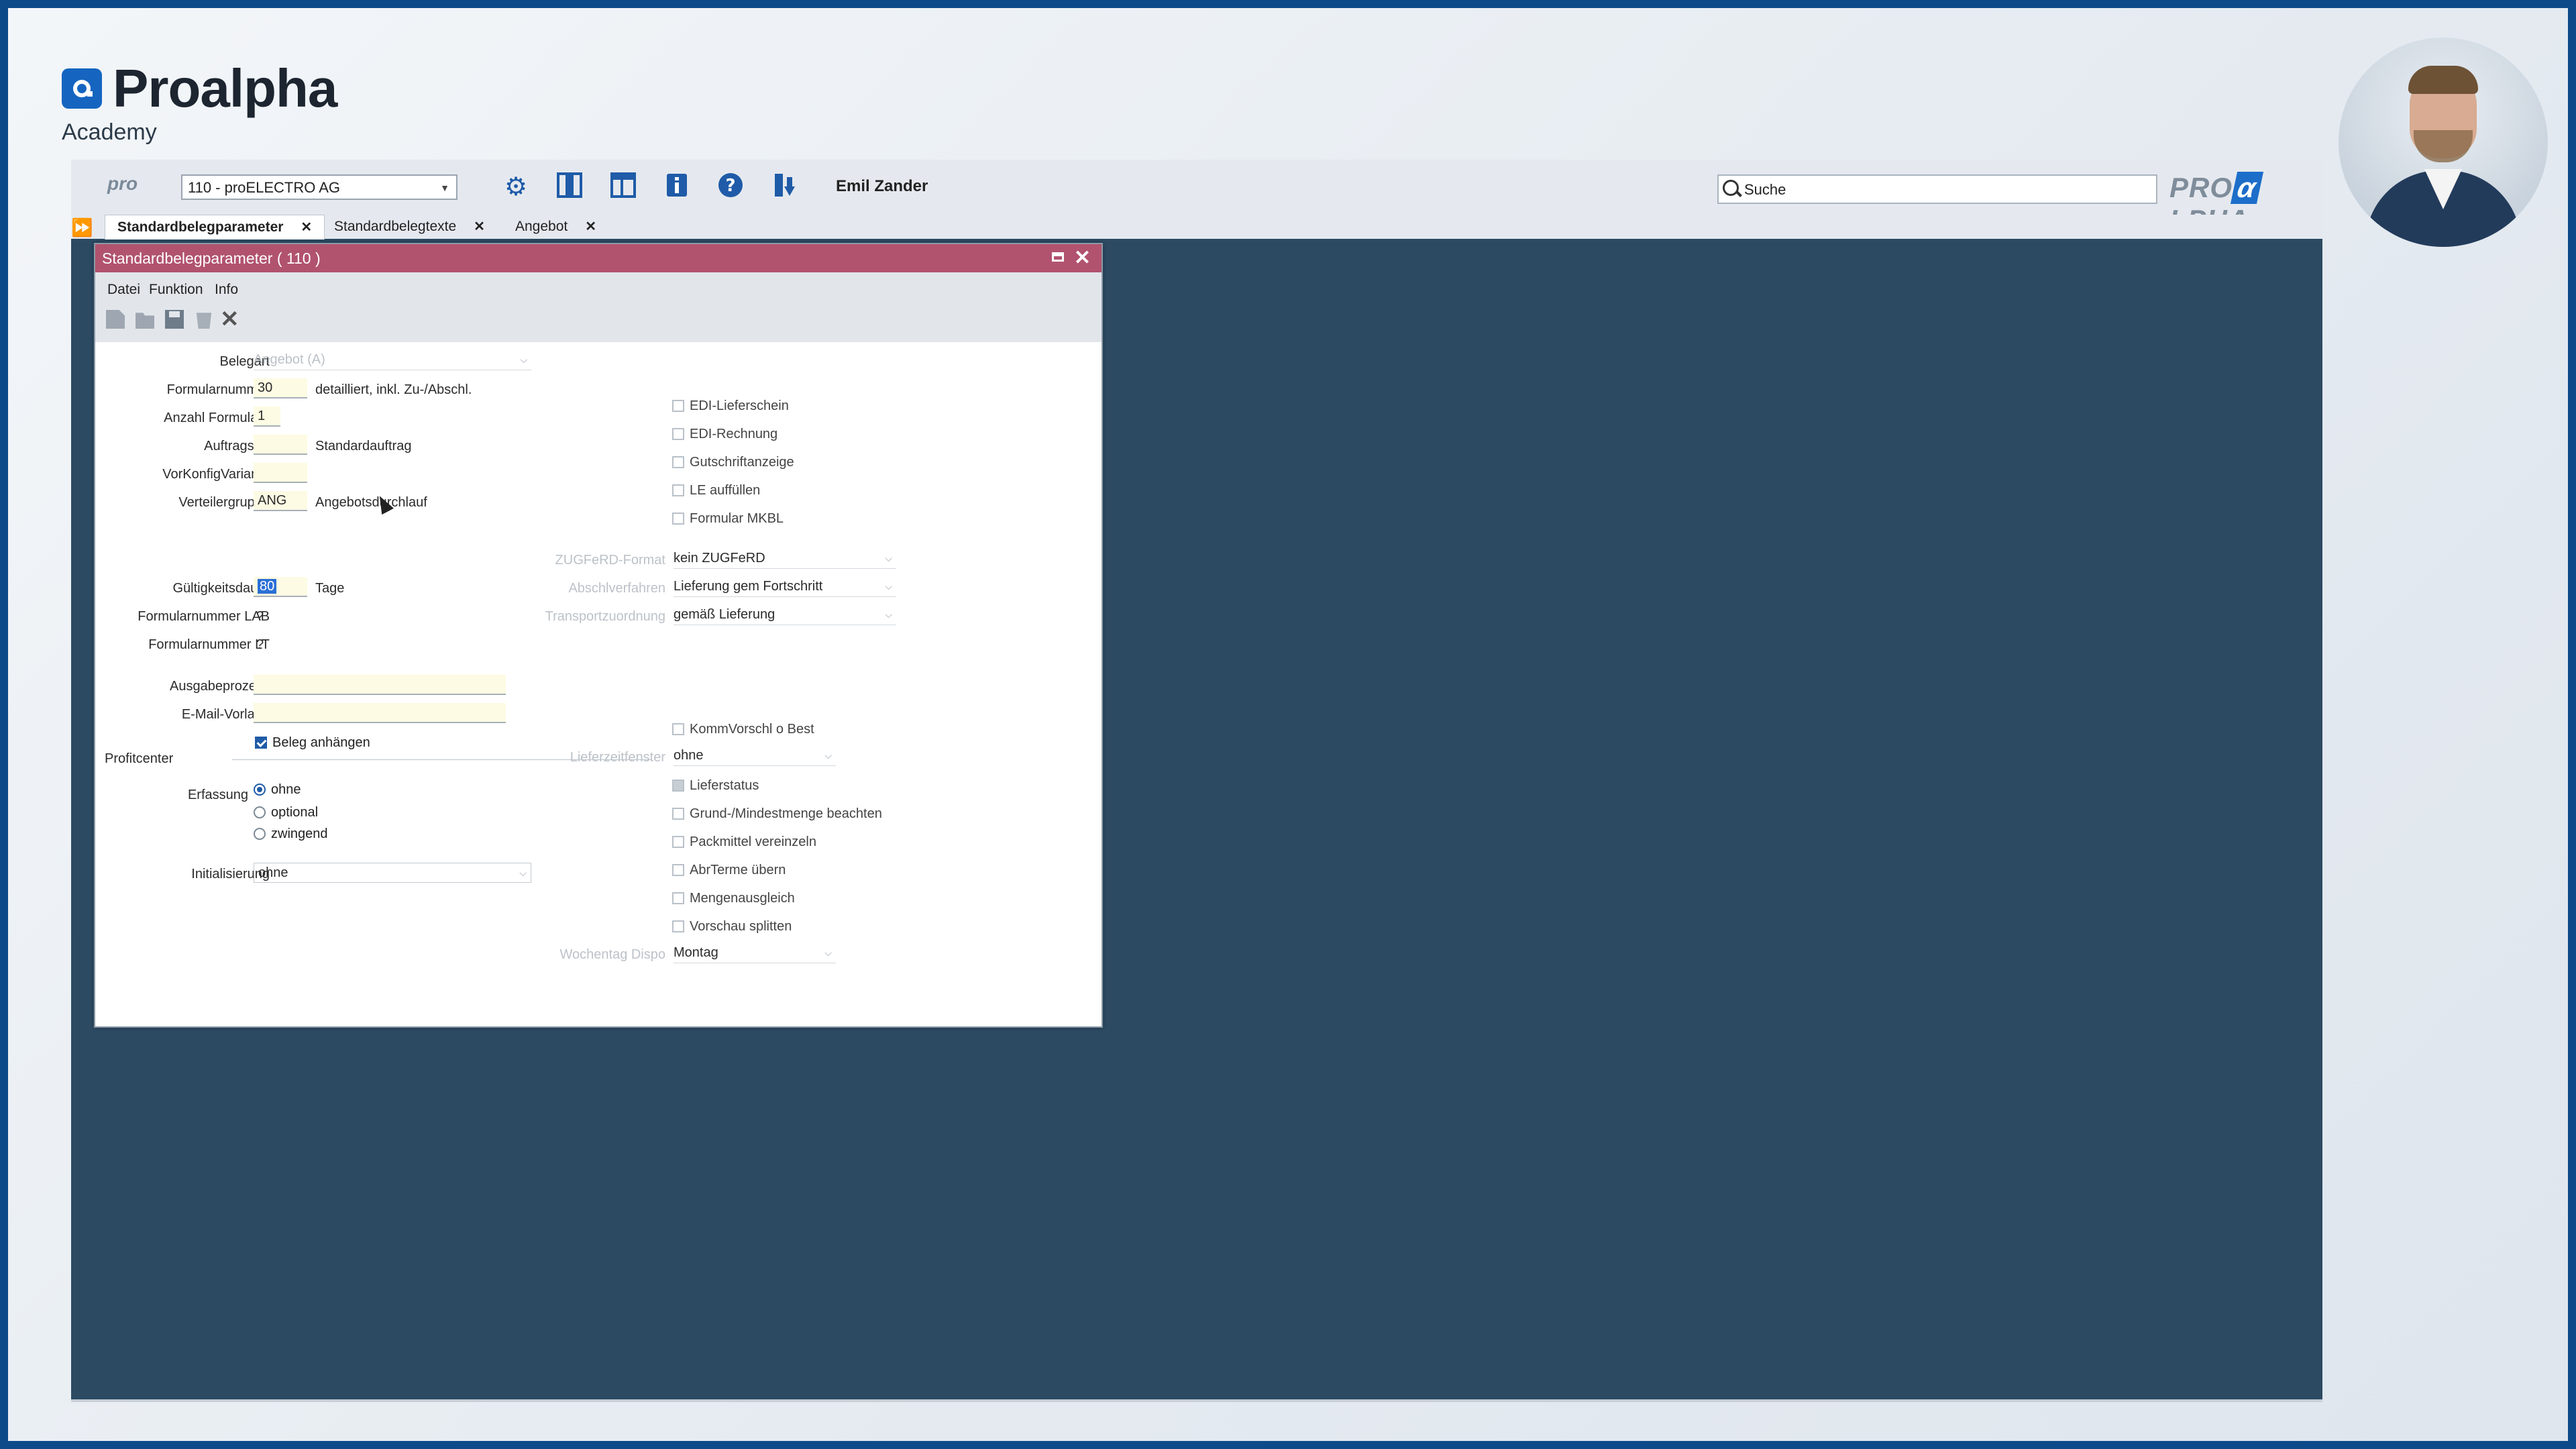 The image size is (2576, 1449). Describe the element at coordinates (122, 184) in the screenshot. I see `pro-home-button: pro` at that location.